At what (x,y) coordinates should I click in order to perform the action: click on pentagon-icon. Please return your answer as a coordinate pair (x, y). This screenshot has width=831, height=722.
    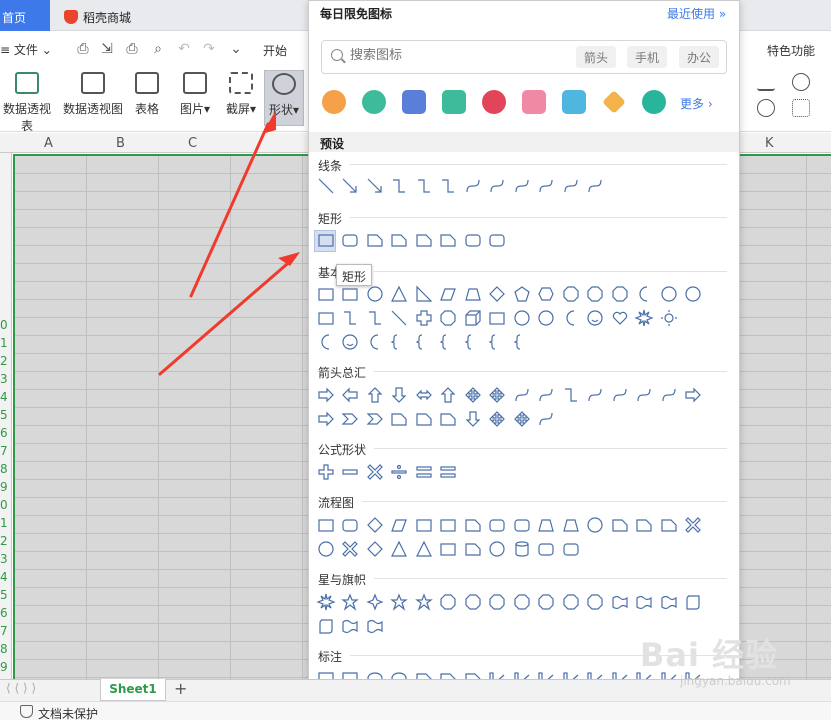
    Looking at the image, I should click on (801, 82).